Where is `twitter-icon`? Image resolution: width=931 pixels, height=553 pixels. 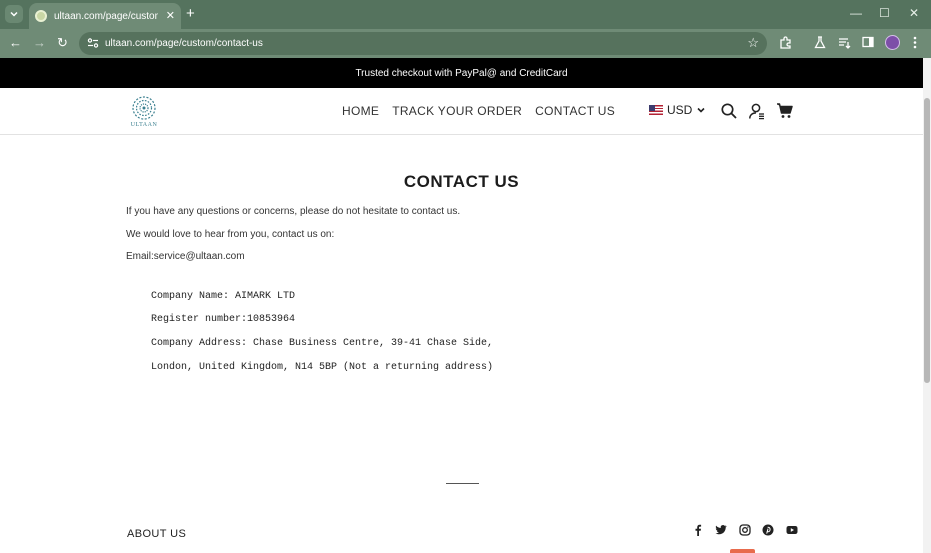
twitter-icon is located at coordinates (721, 530).